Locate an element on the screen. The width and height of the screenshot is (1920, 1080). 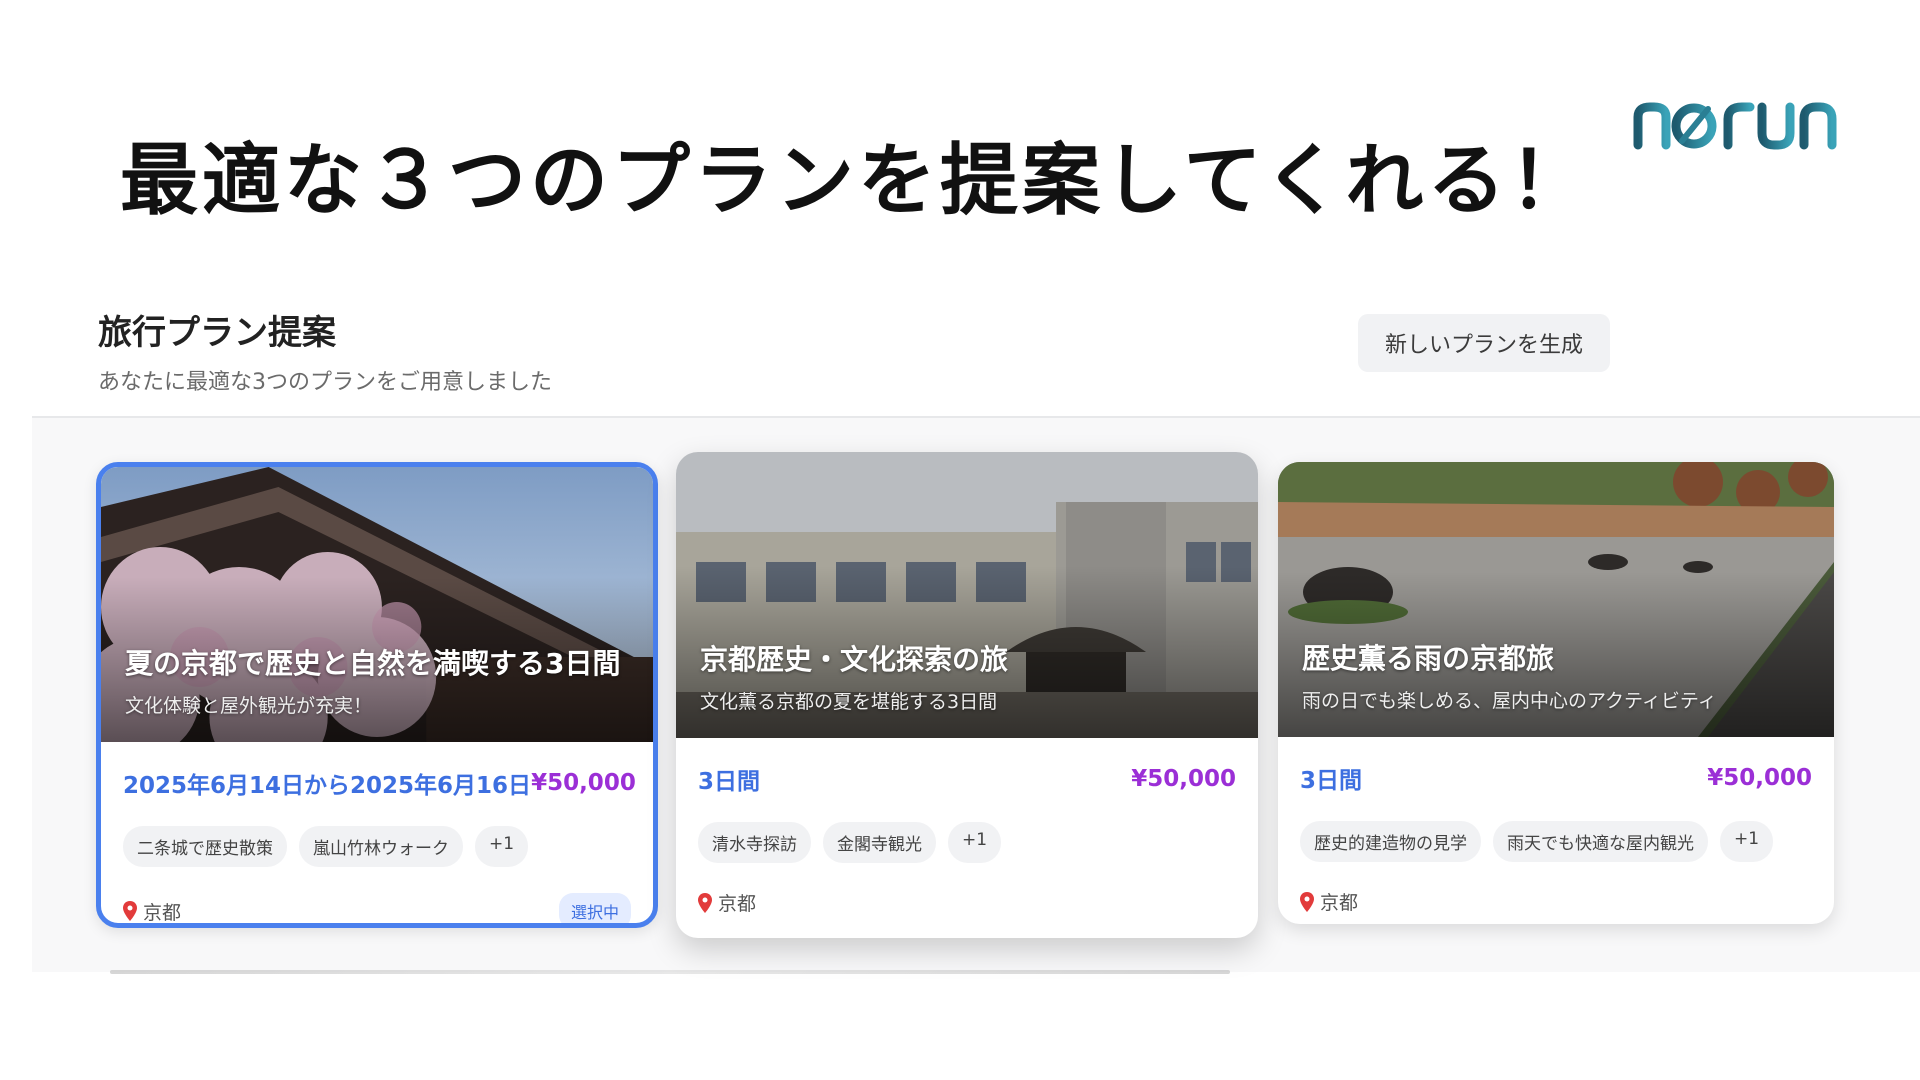
slide-headline: 最適な３つのプランを提案してくれる！ is located at coordinates (856, 181).